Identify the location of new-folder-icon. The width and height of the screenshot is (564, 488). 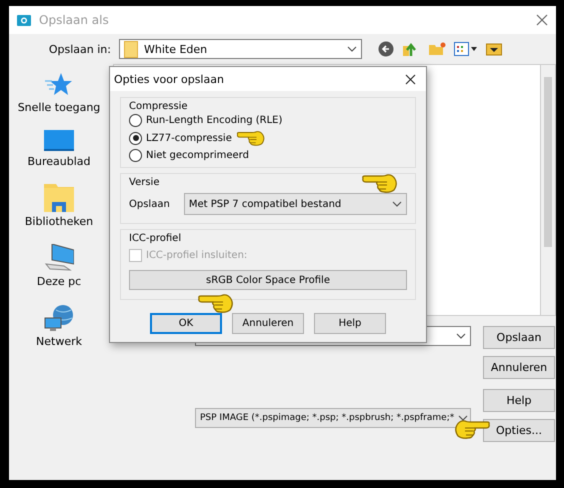
(437, 49).